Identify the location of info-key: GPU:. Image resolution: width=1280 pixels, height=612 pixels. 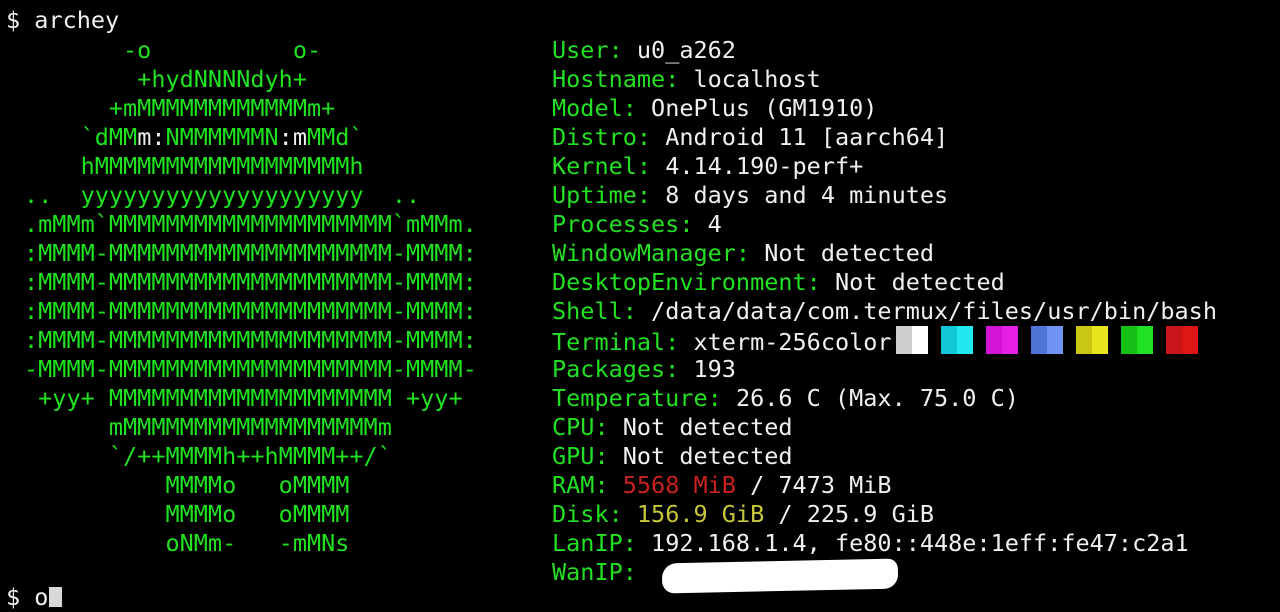
(580, 456).